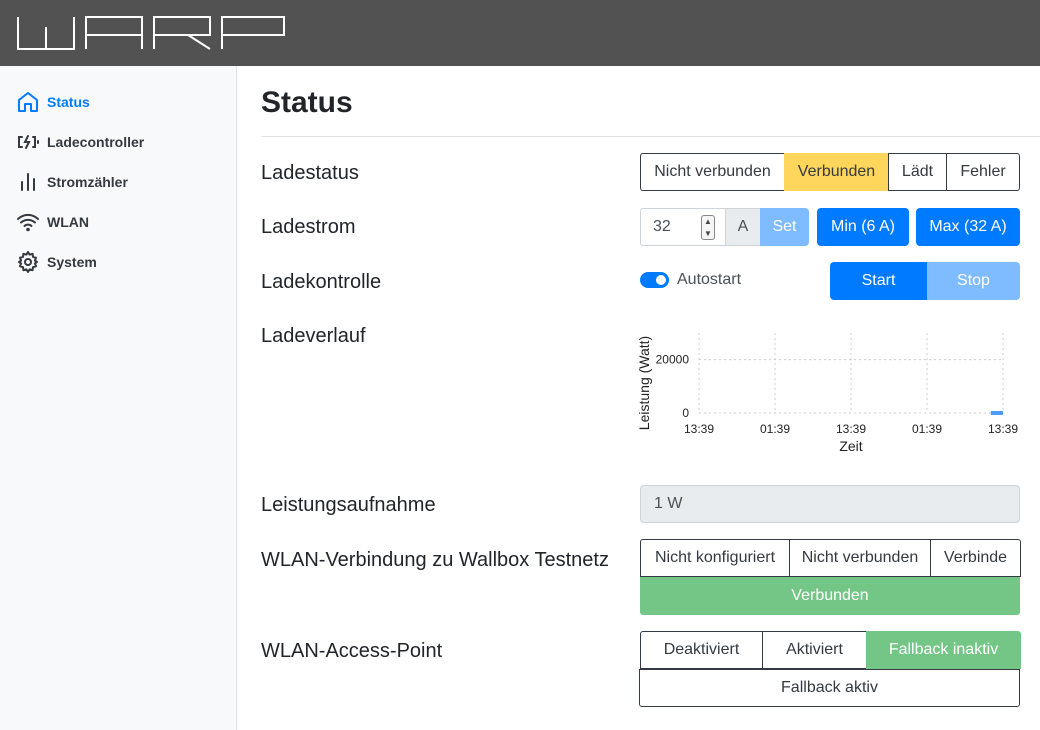 The width and height of the screenshot is (1040, 730). Describe the element at coordinates (310, 173) in the screenshot. I see `ladestatus-label: Ladestatus` at that location.